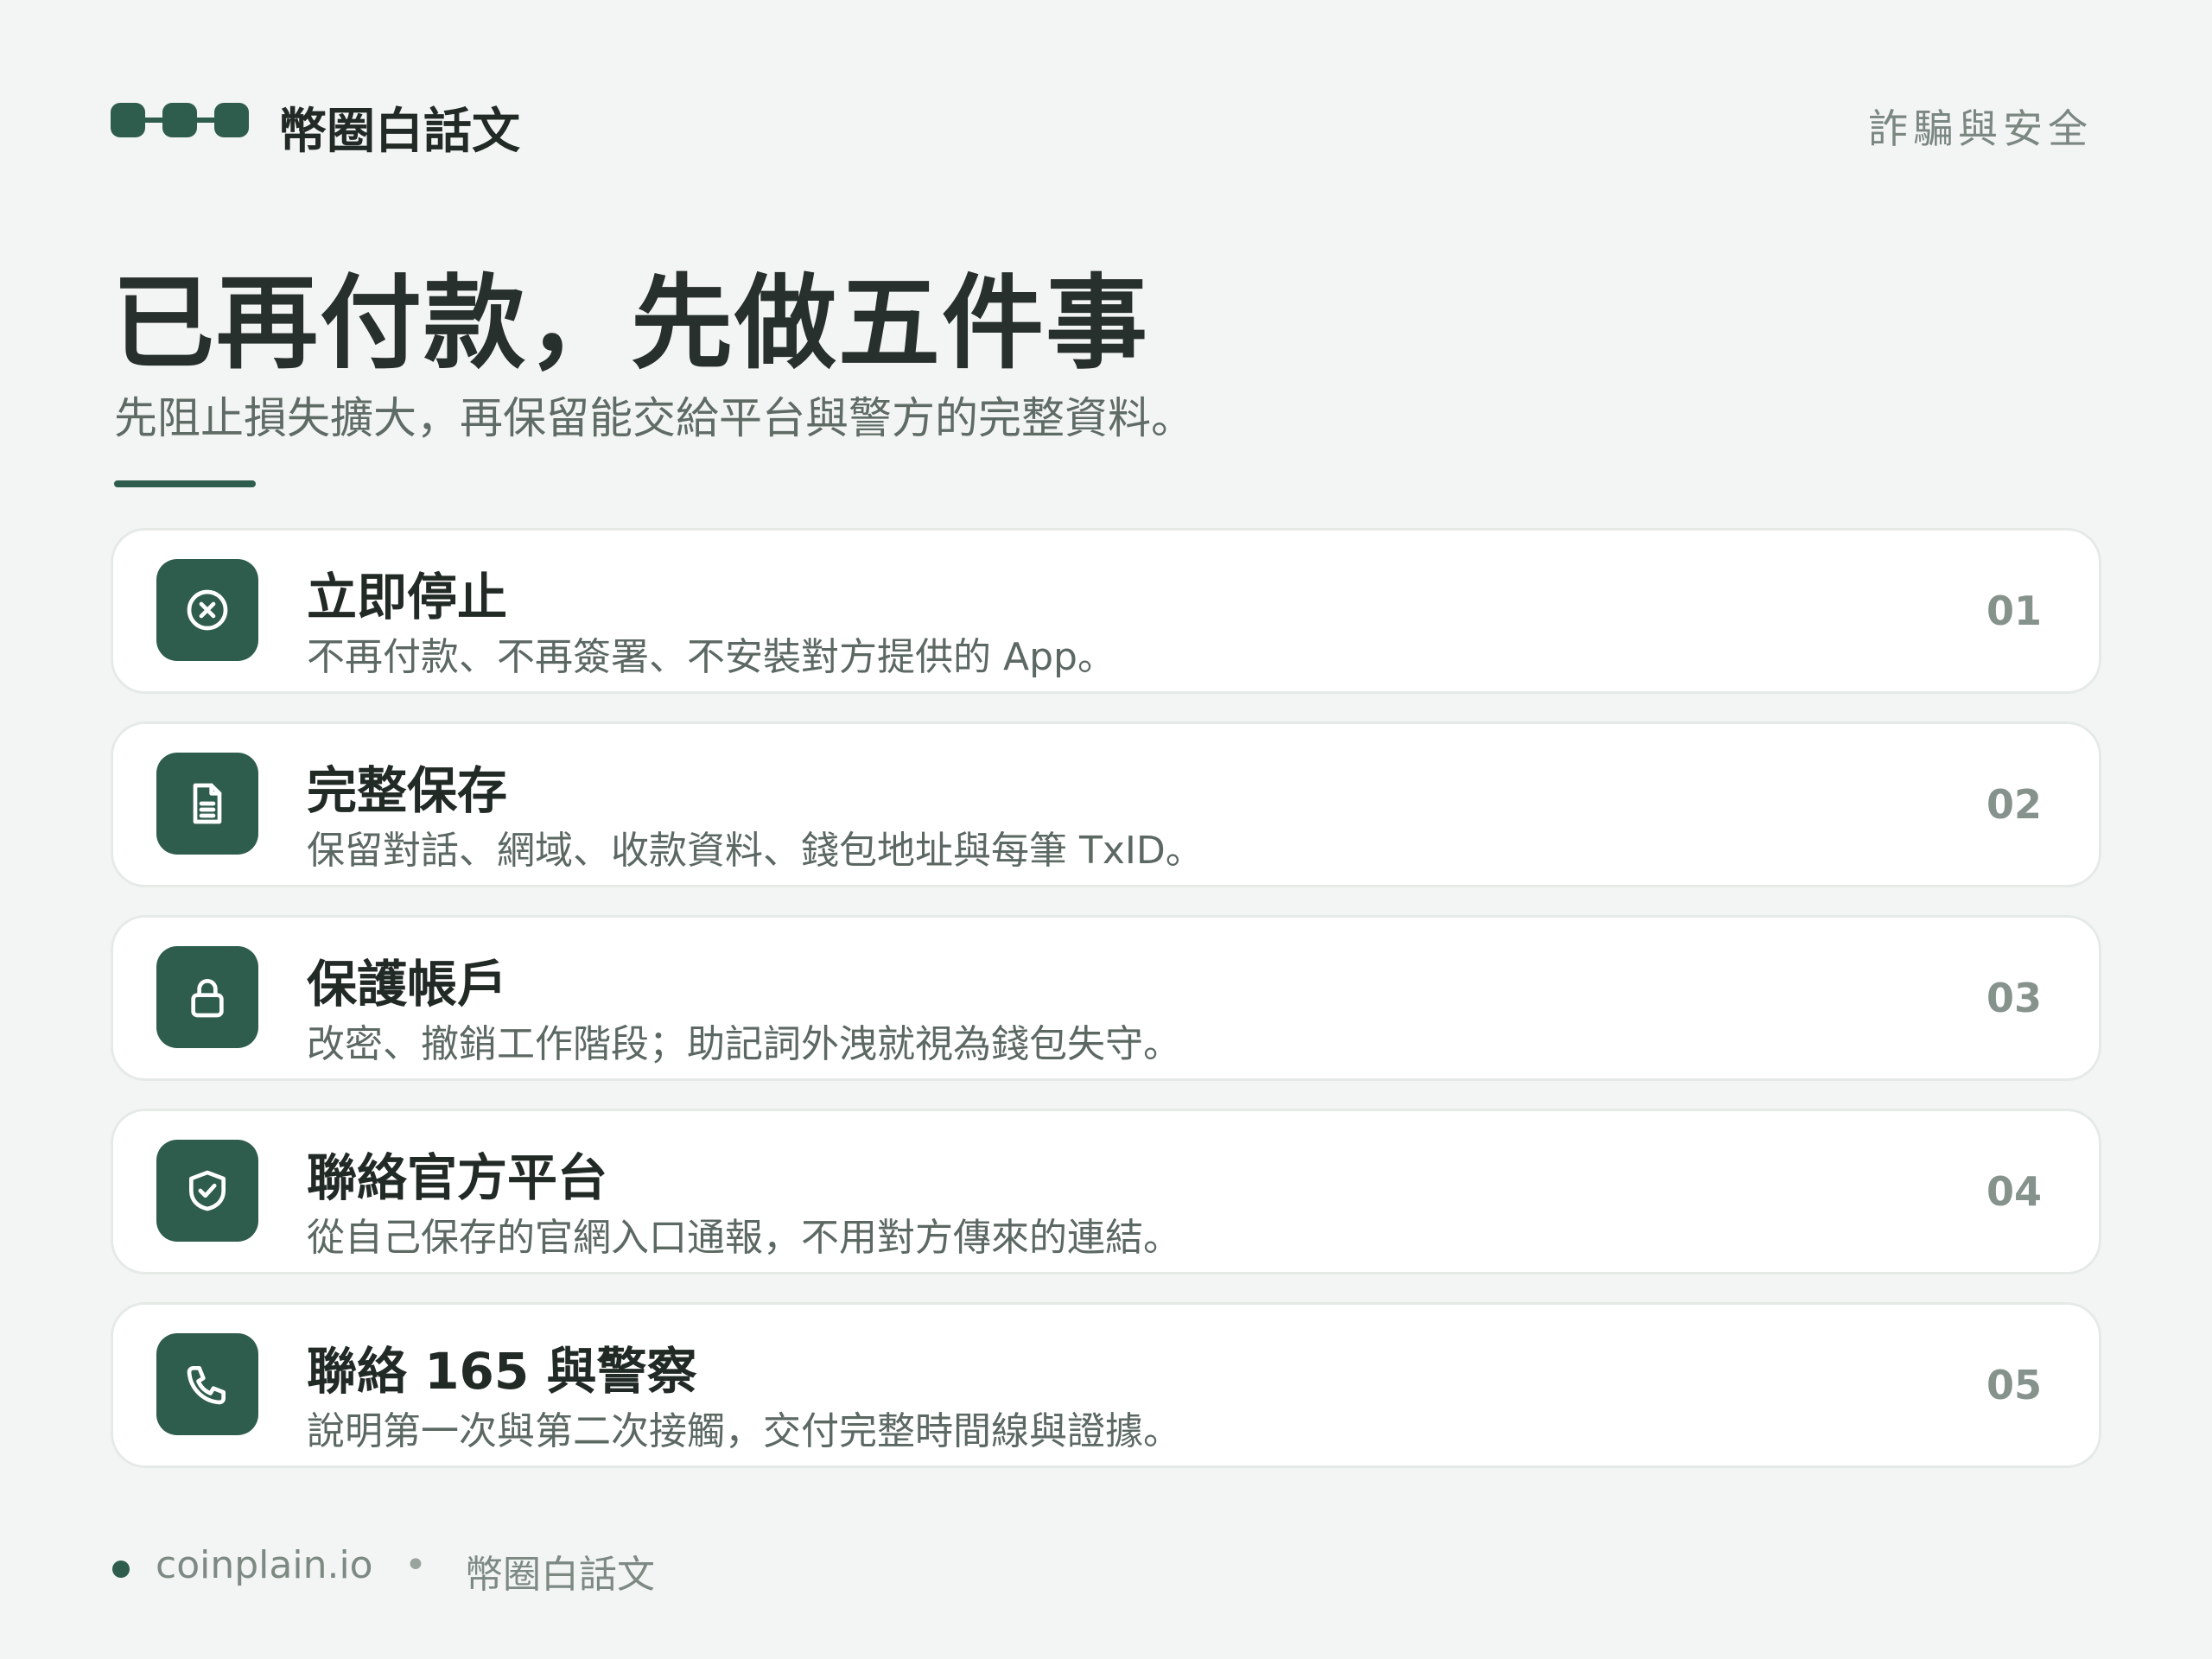 This screenshot has width=2212, height=1659. I want to click on step-description: 保留對話、網域、收款資料、錢包地址與每筆 TxID。, so click(755, 851).